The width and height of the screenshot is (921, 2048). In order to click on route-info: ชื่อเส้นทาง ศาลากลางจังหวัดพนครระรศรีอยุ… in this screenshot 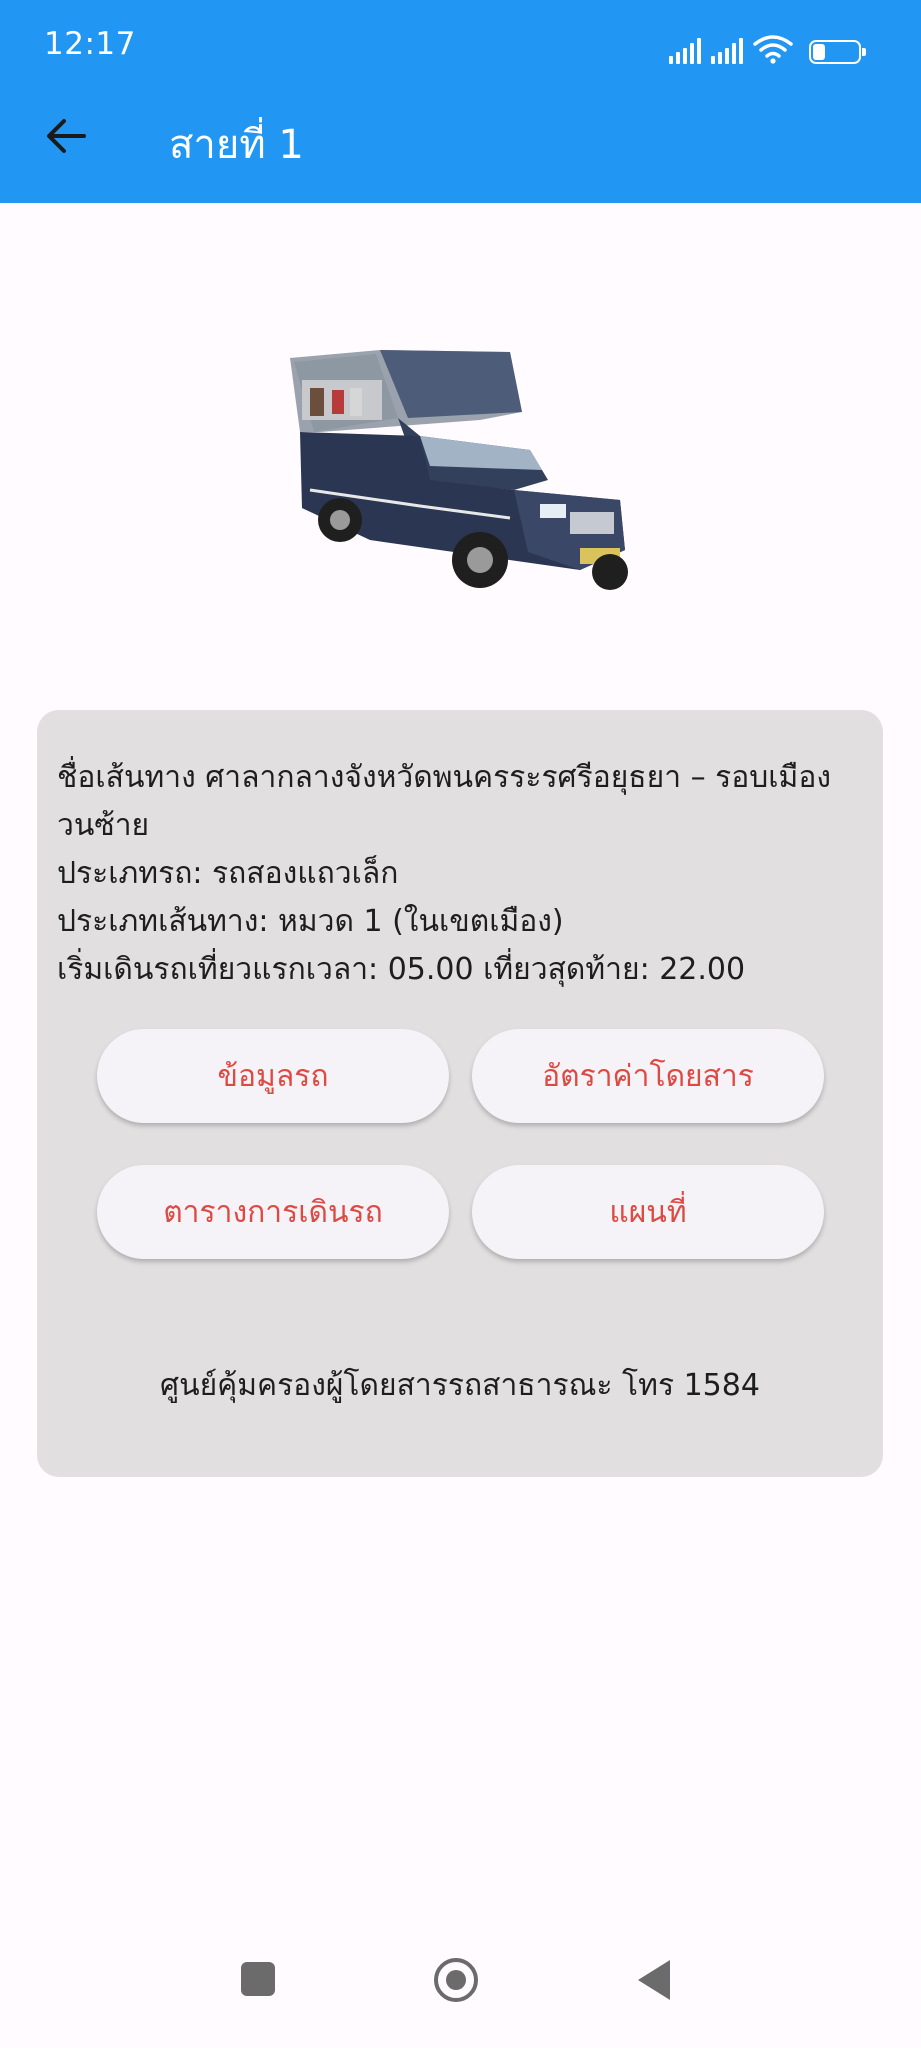, I will do `click(452, 874)`.